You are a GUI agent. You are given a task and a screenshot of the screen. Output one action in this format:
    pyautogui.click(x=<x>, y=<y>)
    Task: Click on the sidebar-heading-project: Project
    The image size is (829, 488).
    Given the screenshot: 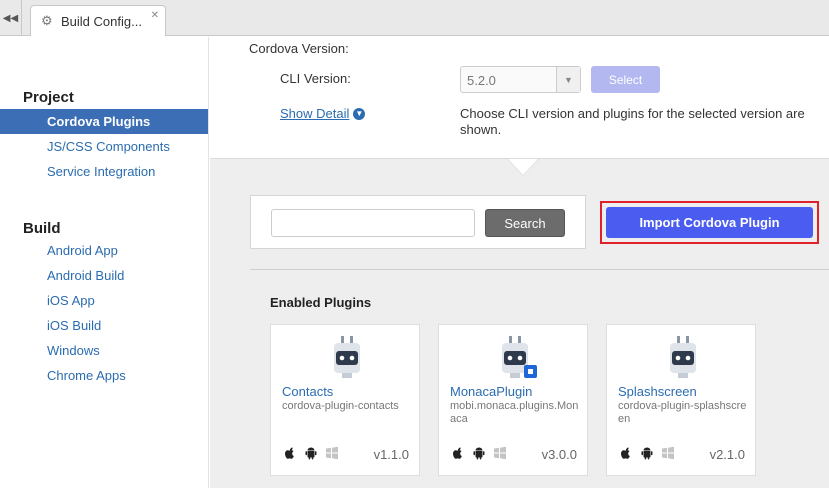 What is the action you would take?
    pyautogui.click(x=48, y=97)
    